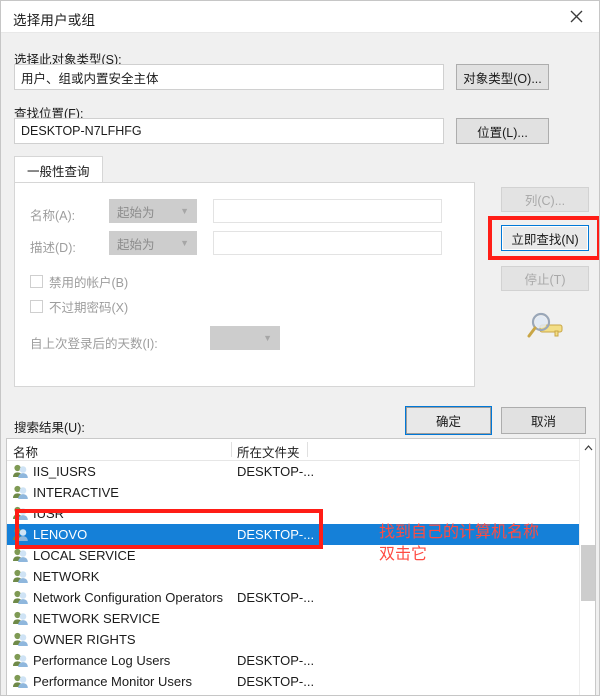 The image size is (600, 696). Describe the element at coordinates (60, 534) in the screenshot. I see `row-name: LENOVO` at that location.